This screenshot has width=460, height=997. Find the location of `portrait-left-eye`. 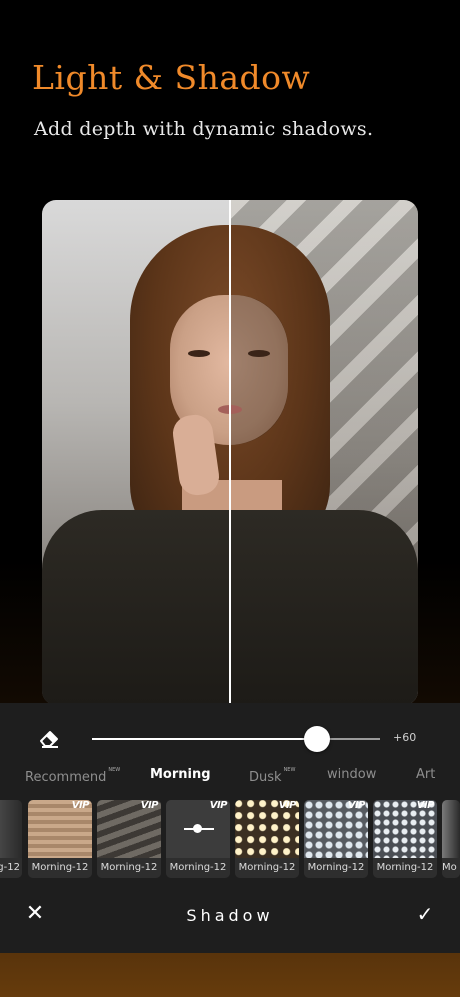

portrait-left-eye is located at coordinates (199, 353).